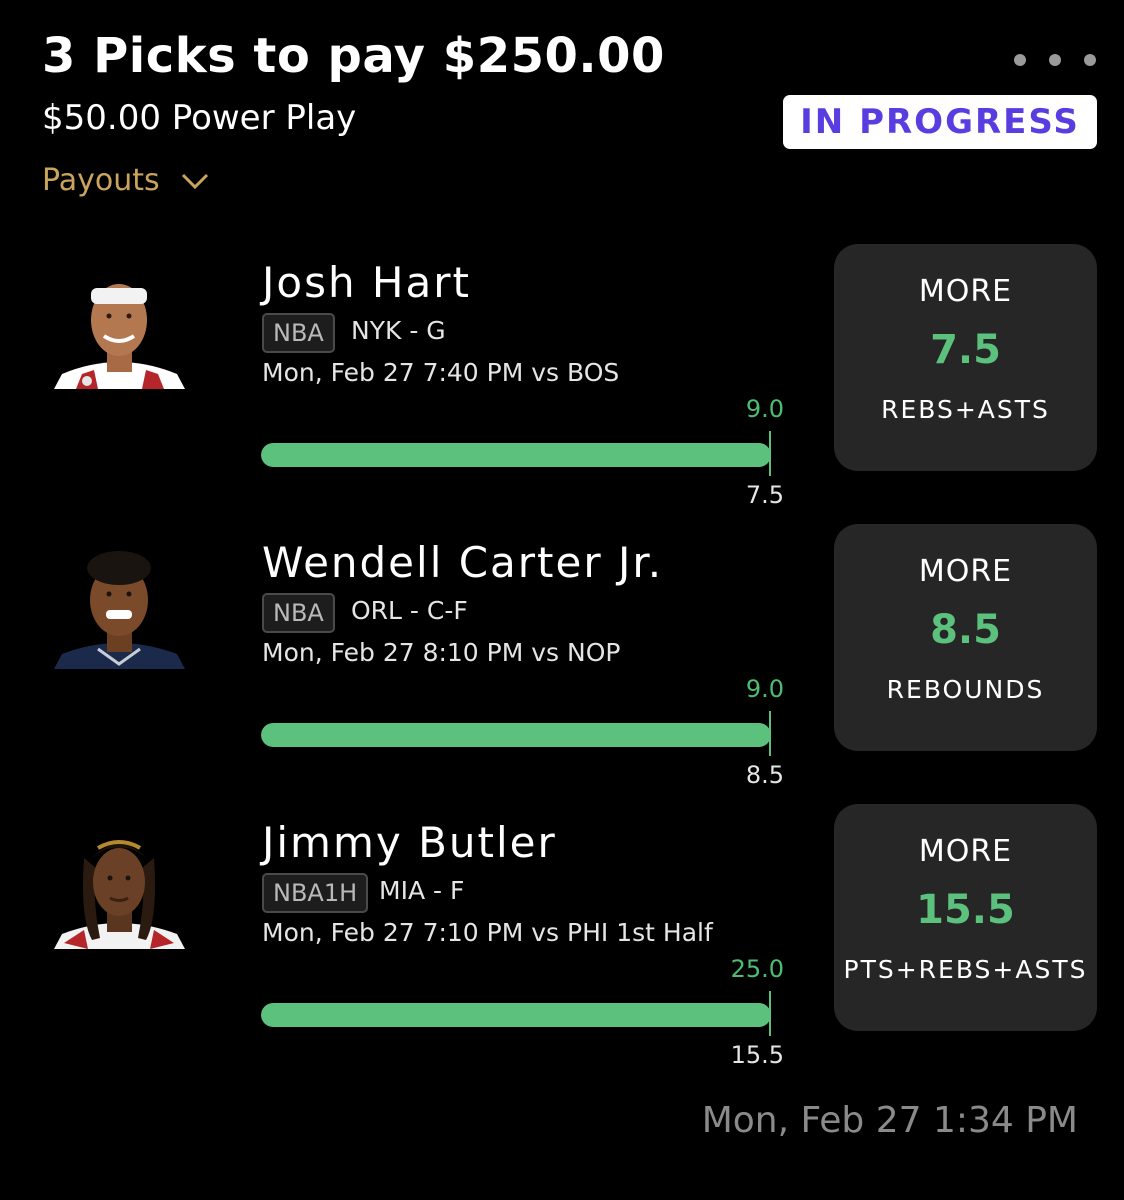 Image resolution: width=1124 pixels, height=1200 pixels. What do you see at coordinates (889, 1120) in the screenshot?
I see `footer-timestamp: Mon, Feb 27 1:34 PM` at bounding box center [889, 1120].